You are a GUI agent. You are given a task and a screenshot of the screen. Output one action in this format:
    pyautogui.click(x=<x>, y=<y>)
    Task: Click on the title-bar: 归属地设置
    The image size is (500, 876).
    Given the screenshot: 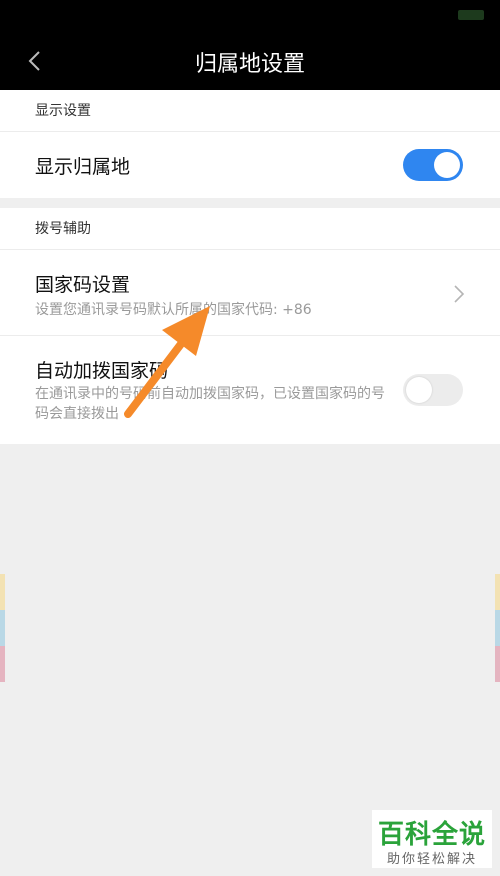 What is the action you would take?
    pyautogui.click(x=250, y=60)
    